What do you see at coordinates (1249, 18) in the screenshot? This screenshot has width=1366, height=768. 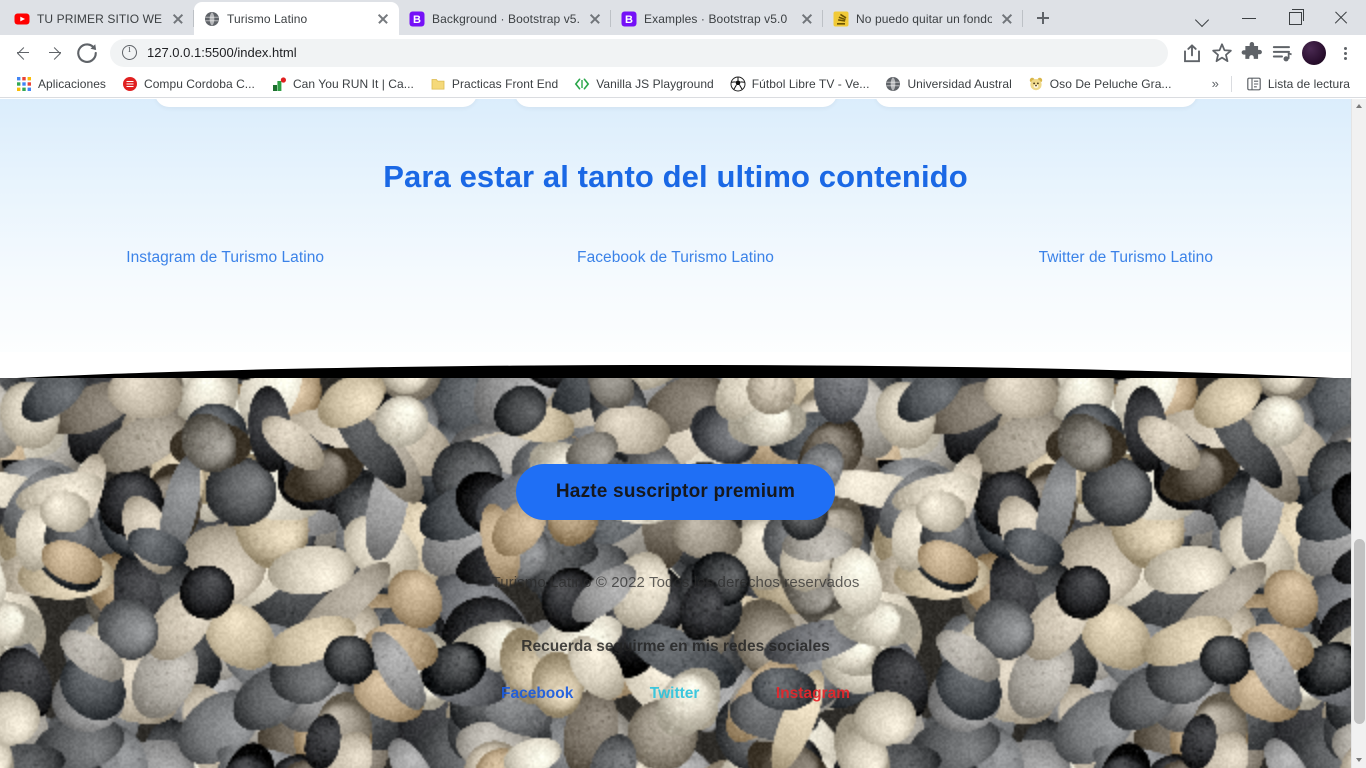 I see `minimize-icon` at bounding box center [1249, 18].